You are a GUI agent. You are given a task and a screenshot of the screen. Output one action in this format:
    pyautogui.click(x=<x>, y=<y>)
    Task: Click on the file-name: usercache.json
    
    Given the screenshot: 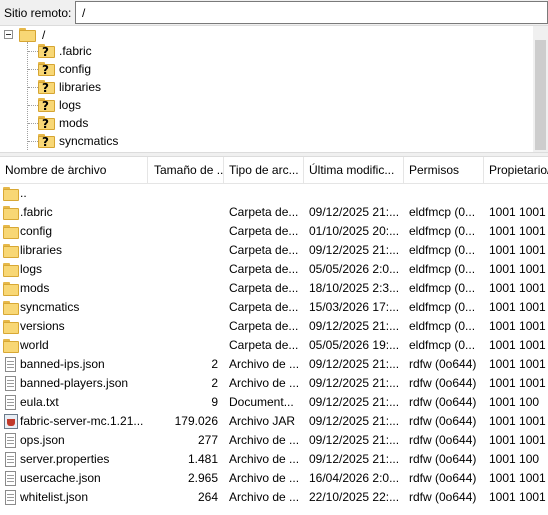 What is the action you would take?
    pyautogui.click(x=60, y=478)
    